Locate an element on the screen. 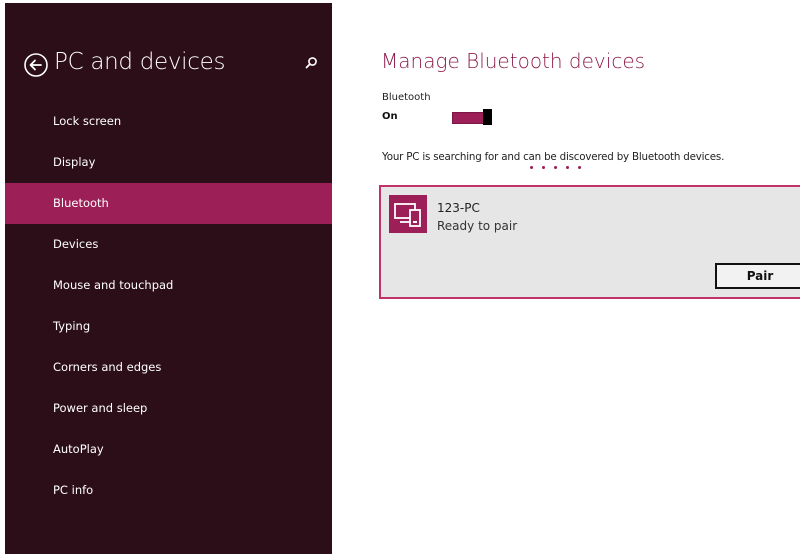 The image size is (800, 554). device-name: 123-PC is located at coordinates (458, 208).